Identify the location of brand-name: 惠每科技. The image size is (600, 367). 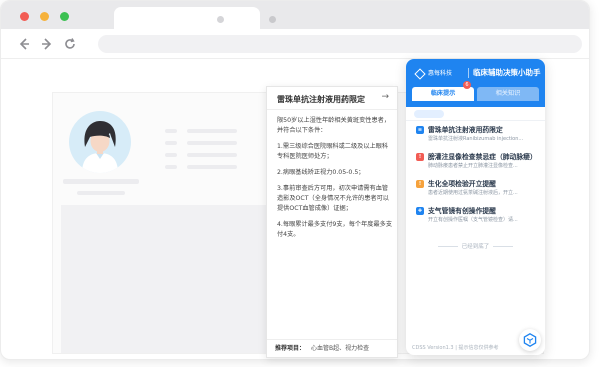
(440, 73).